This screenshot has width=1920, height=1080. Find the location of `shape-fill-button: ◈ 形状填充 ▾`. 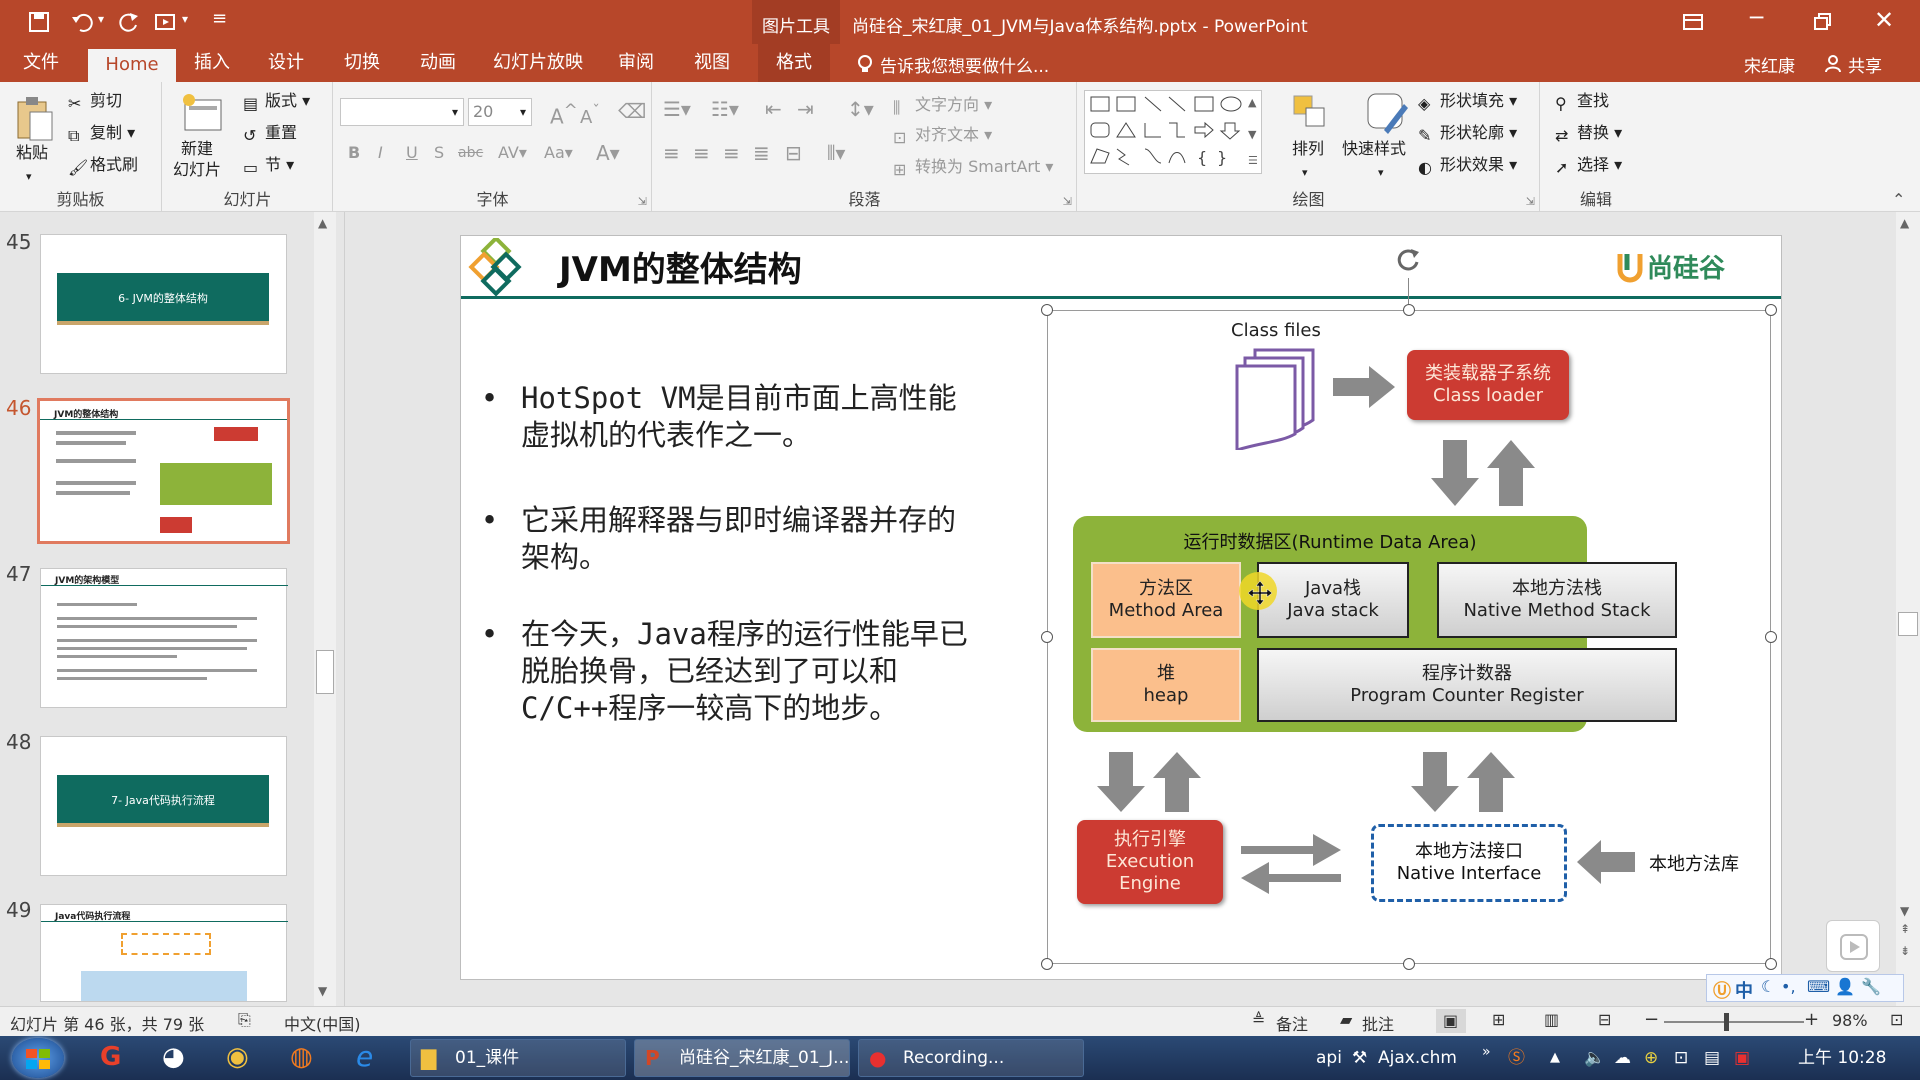

shape-fill-button: ◈ 形状填充 ▾ is located at coordinates (1467, 101).